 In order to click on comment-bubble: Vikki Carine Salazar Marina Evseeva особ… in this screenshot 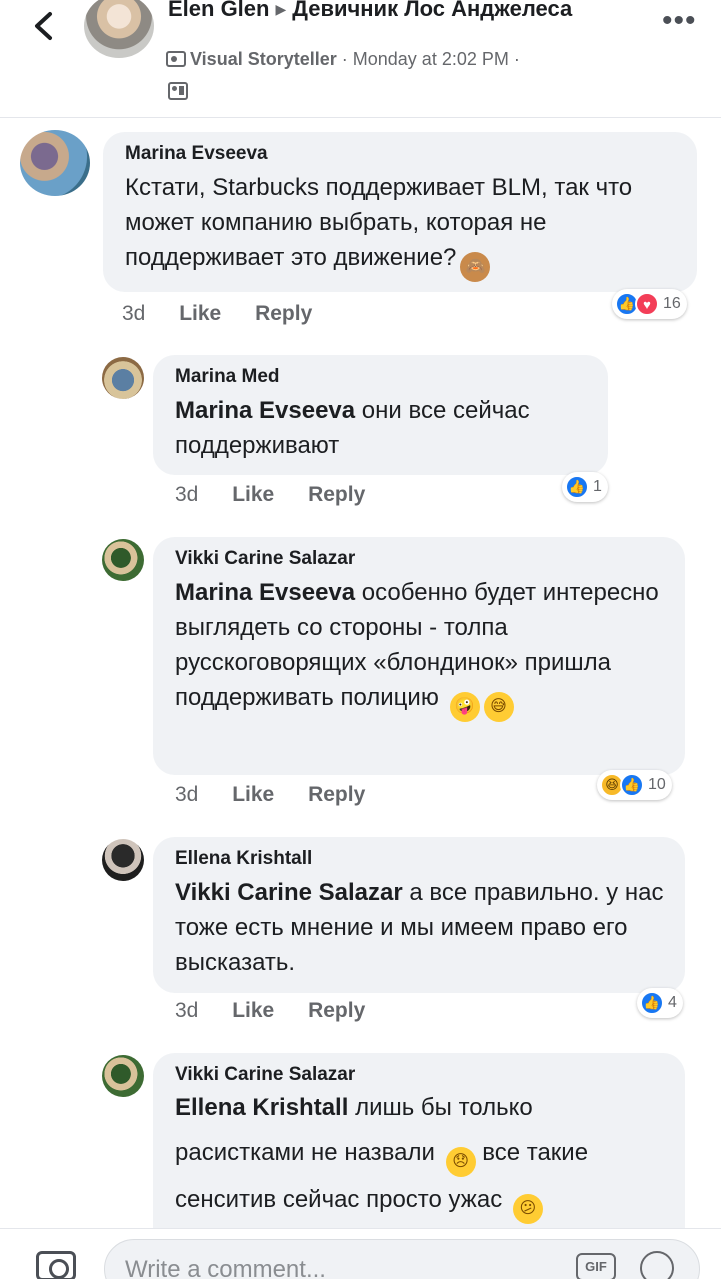, I will do `click(419, 656)`.